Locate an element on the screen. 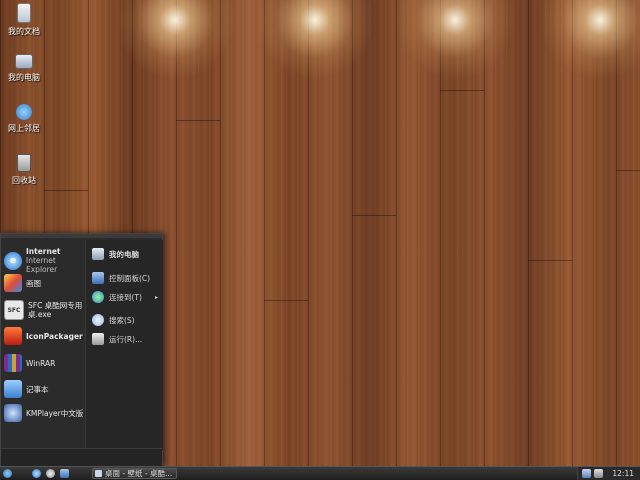 The width and height of the screenshot is (640, 480). desktop-icon-my-documents: 我的文档 is located at coordinates (24, 20).